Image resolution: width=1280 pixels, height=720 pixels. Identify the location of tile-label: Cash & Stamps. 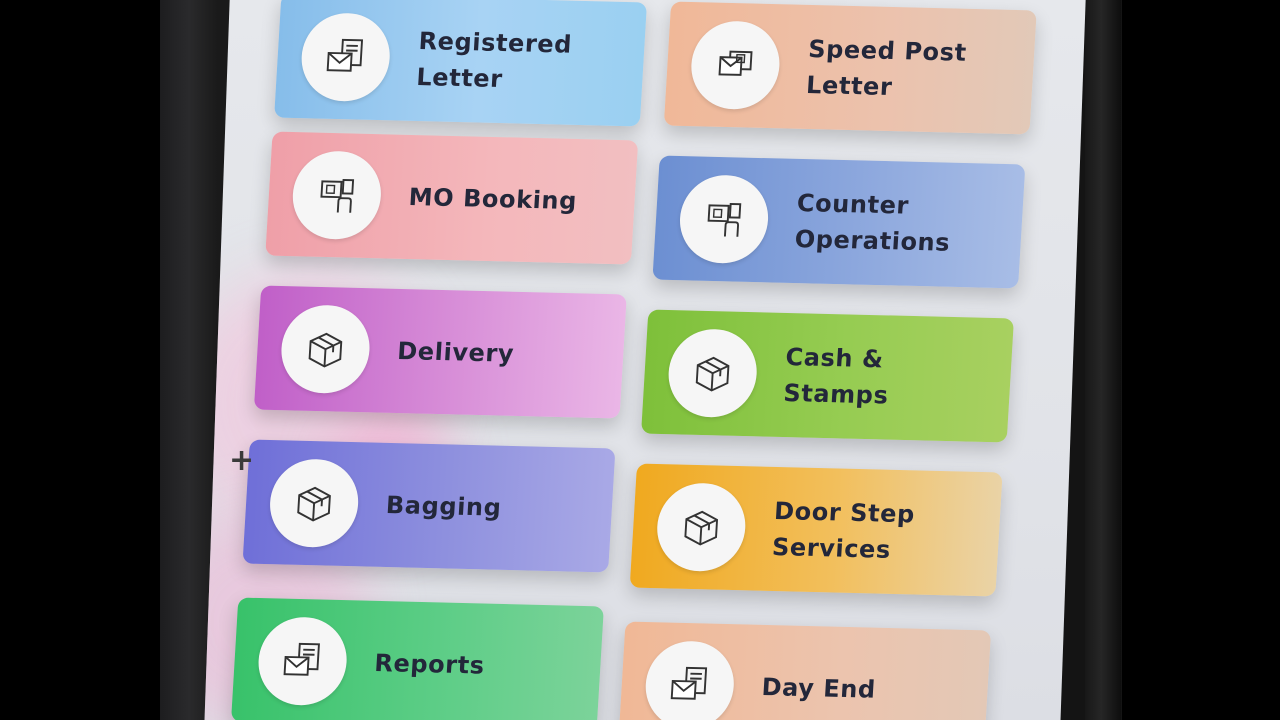
(836, 376).